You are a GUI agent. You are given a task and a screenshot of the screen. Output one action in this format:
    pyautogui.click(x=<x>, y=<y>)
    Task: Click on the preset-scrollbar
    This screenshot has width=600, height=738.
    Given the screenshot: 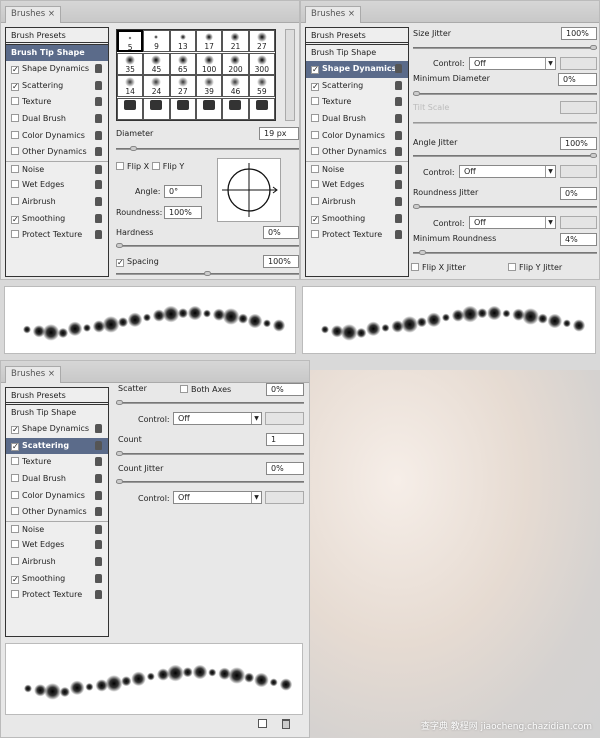 What is the action you would take?
    pyautogui.click(x=290, y=75)
    